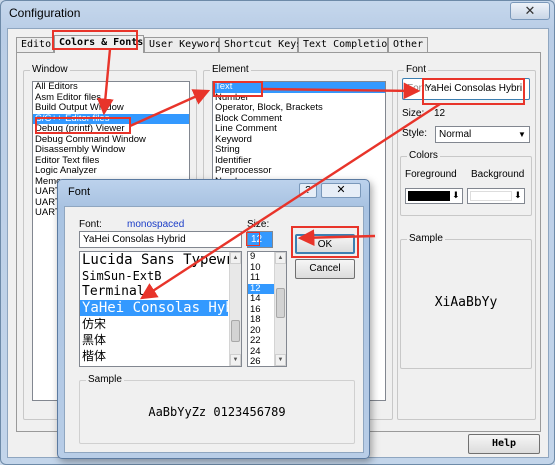 The height and width of the screenshot is (465, 555). I want to click on tab-user-keywords: User Keywords, so click(185, 44).